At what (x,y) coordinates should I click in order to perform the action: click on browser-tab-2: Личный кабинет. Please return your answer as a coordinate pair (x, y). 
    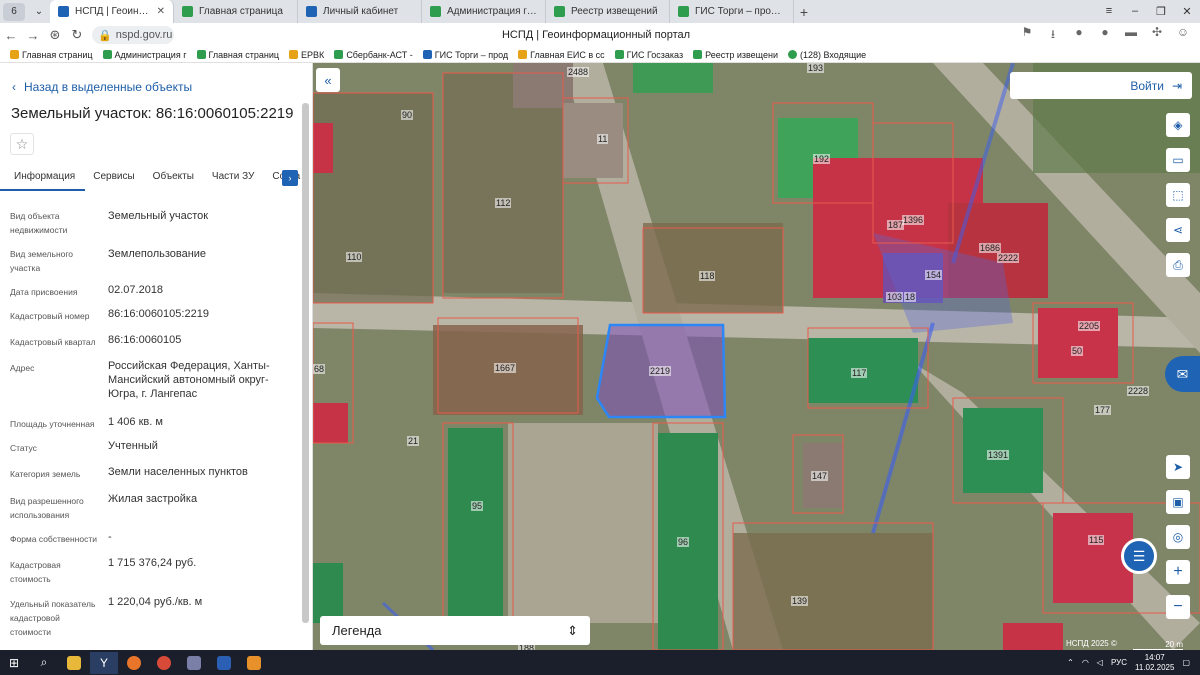
    Looking at the image, I should click on (360, 11).